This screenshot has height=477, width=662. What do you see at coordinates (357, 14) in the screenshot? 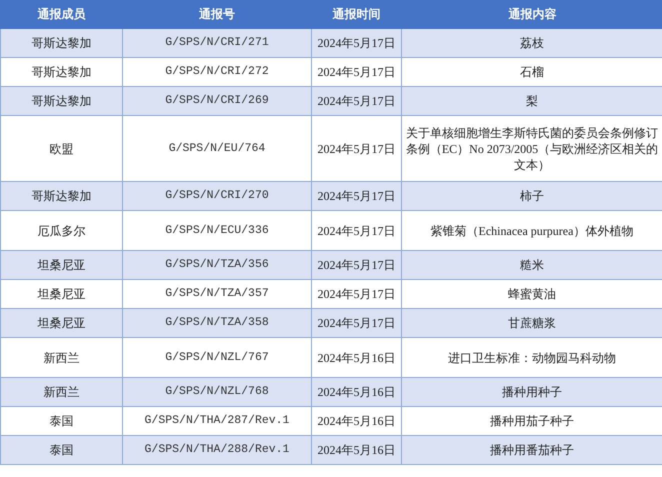
I see `column-header: 通报时间` at bounding box center [357, 14].